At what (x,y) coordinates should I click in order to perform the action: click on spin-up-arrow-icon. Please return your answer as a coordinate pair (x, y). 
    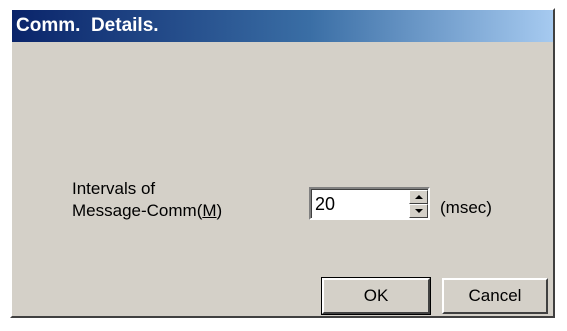
    Looking at the image, I should click on (419, 197).